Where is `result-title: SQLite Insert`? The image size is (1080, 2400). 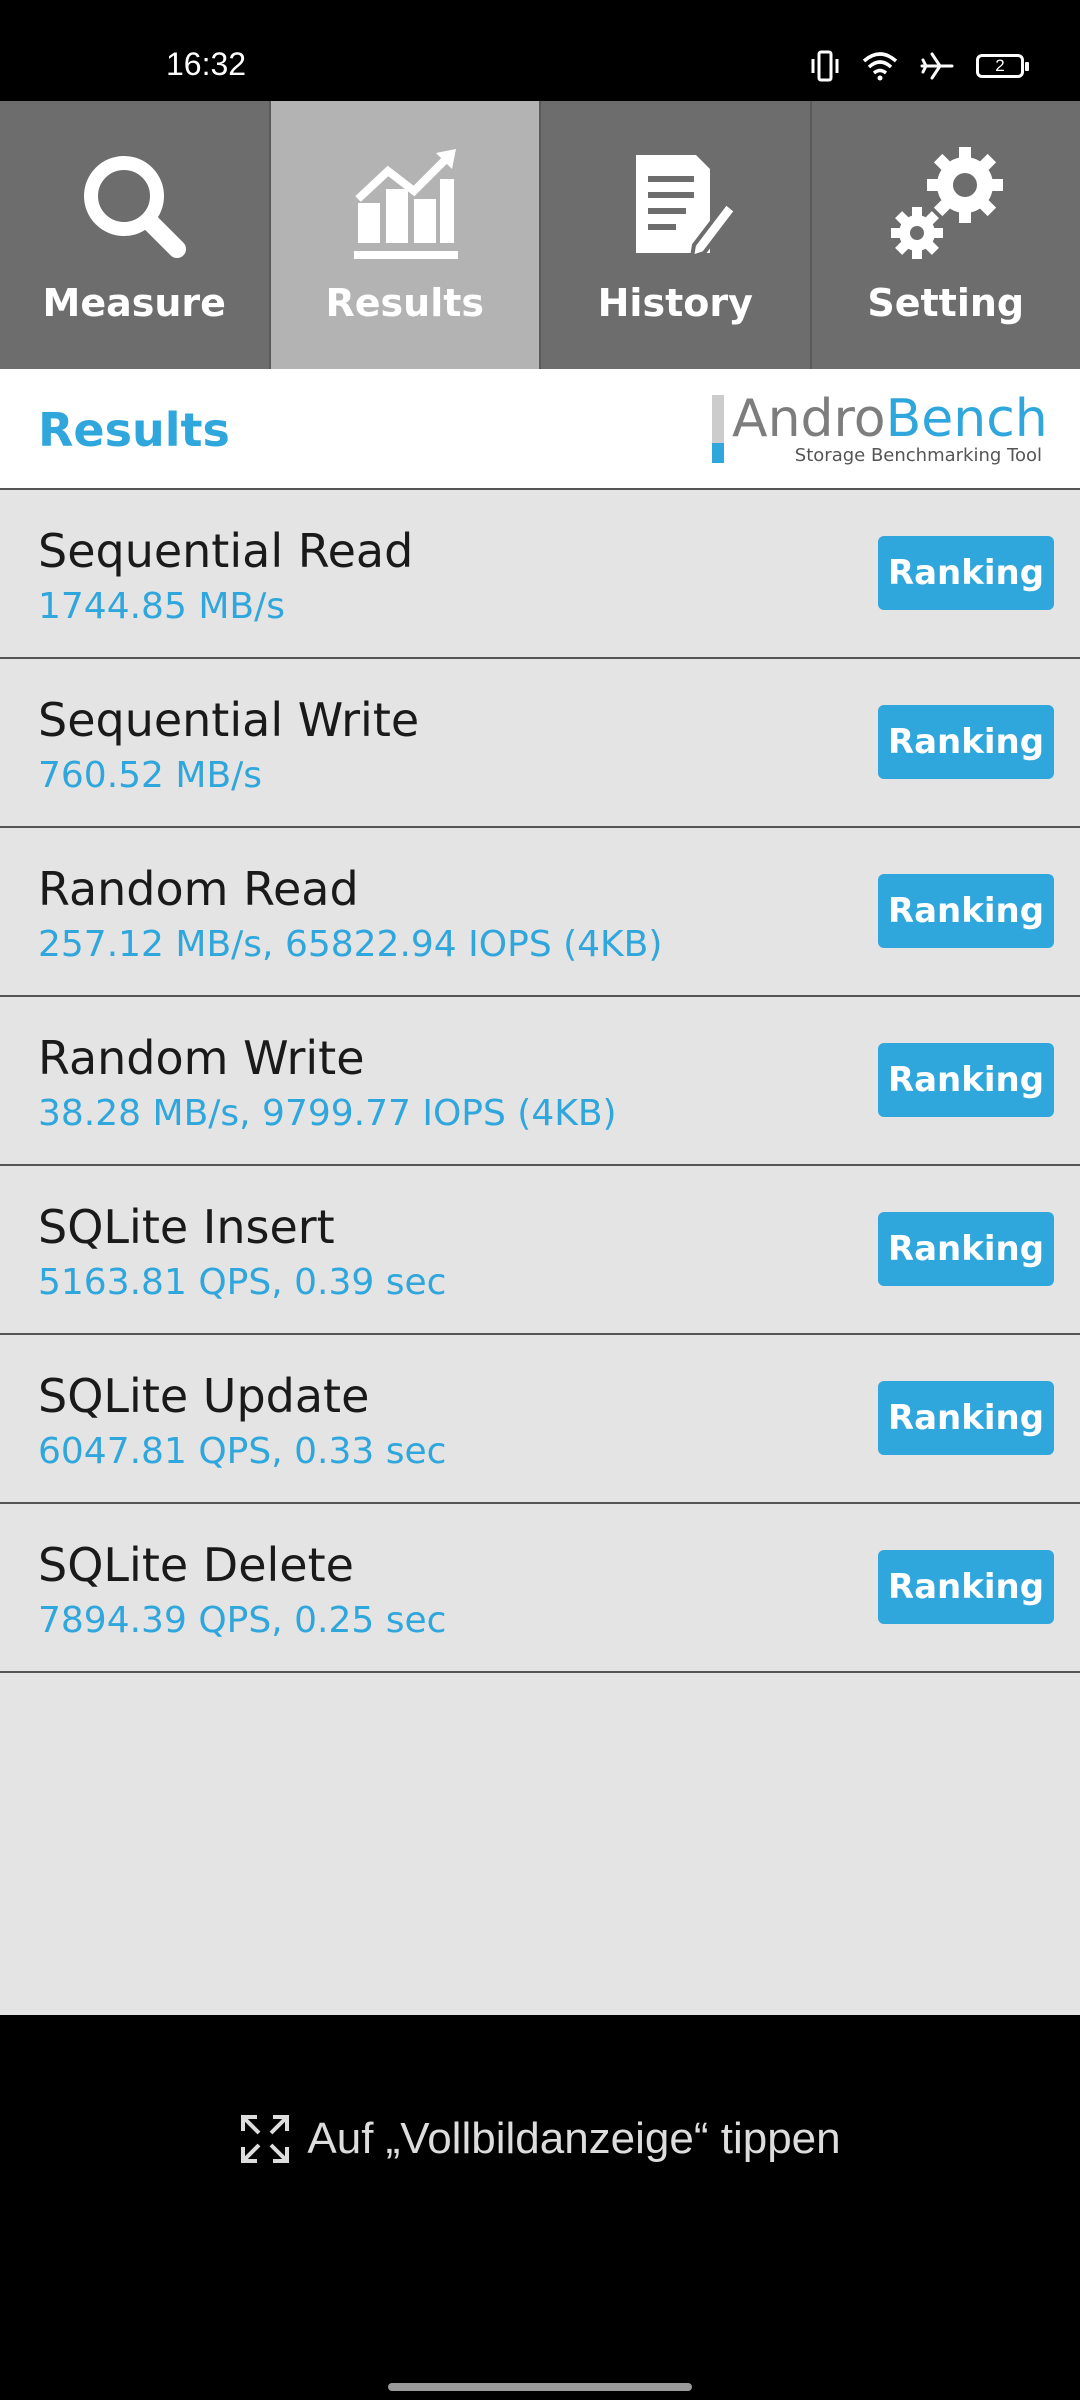 result-title: SQLite Insert is located at coordinates (186, 1227).